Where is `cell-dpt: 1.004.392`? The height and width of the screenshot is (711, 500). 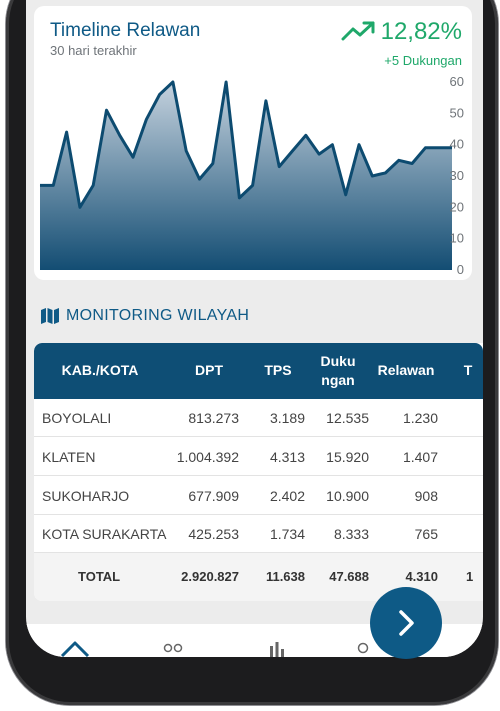
cell-dpt: 1.004.392 is located at coordinates (207, 457).